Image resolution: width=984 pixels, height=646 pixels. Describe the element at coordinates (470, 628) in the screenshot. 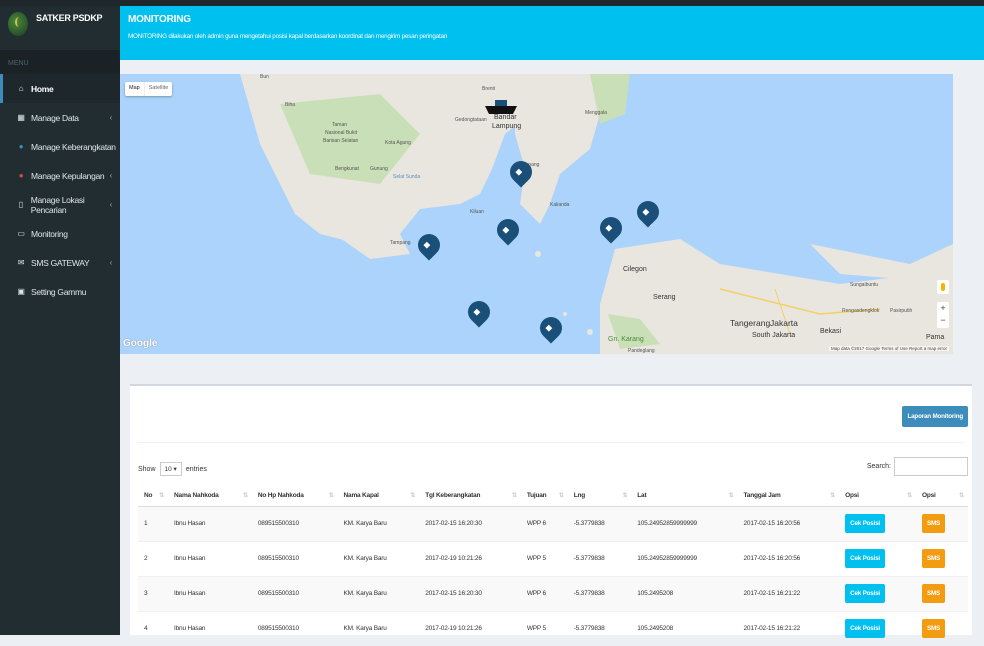

I see `cell-tgl: 2017-02-19 10:21:26` at that location.